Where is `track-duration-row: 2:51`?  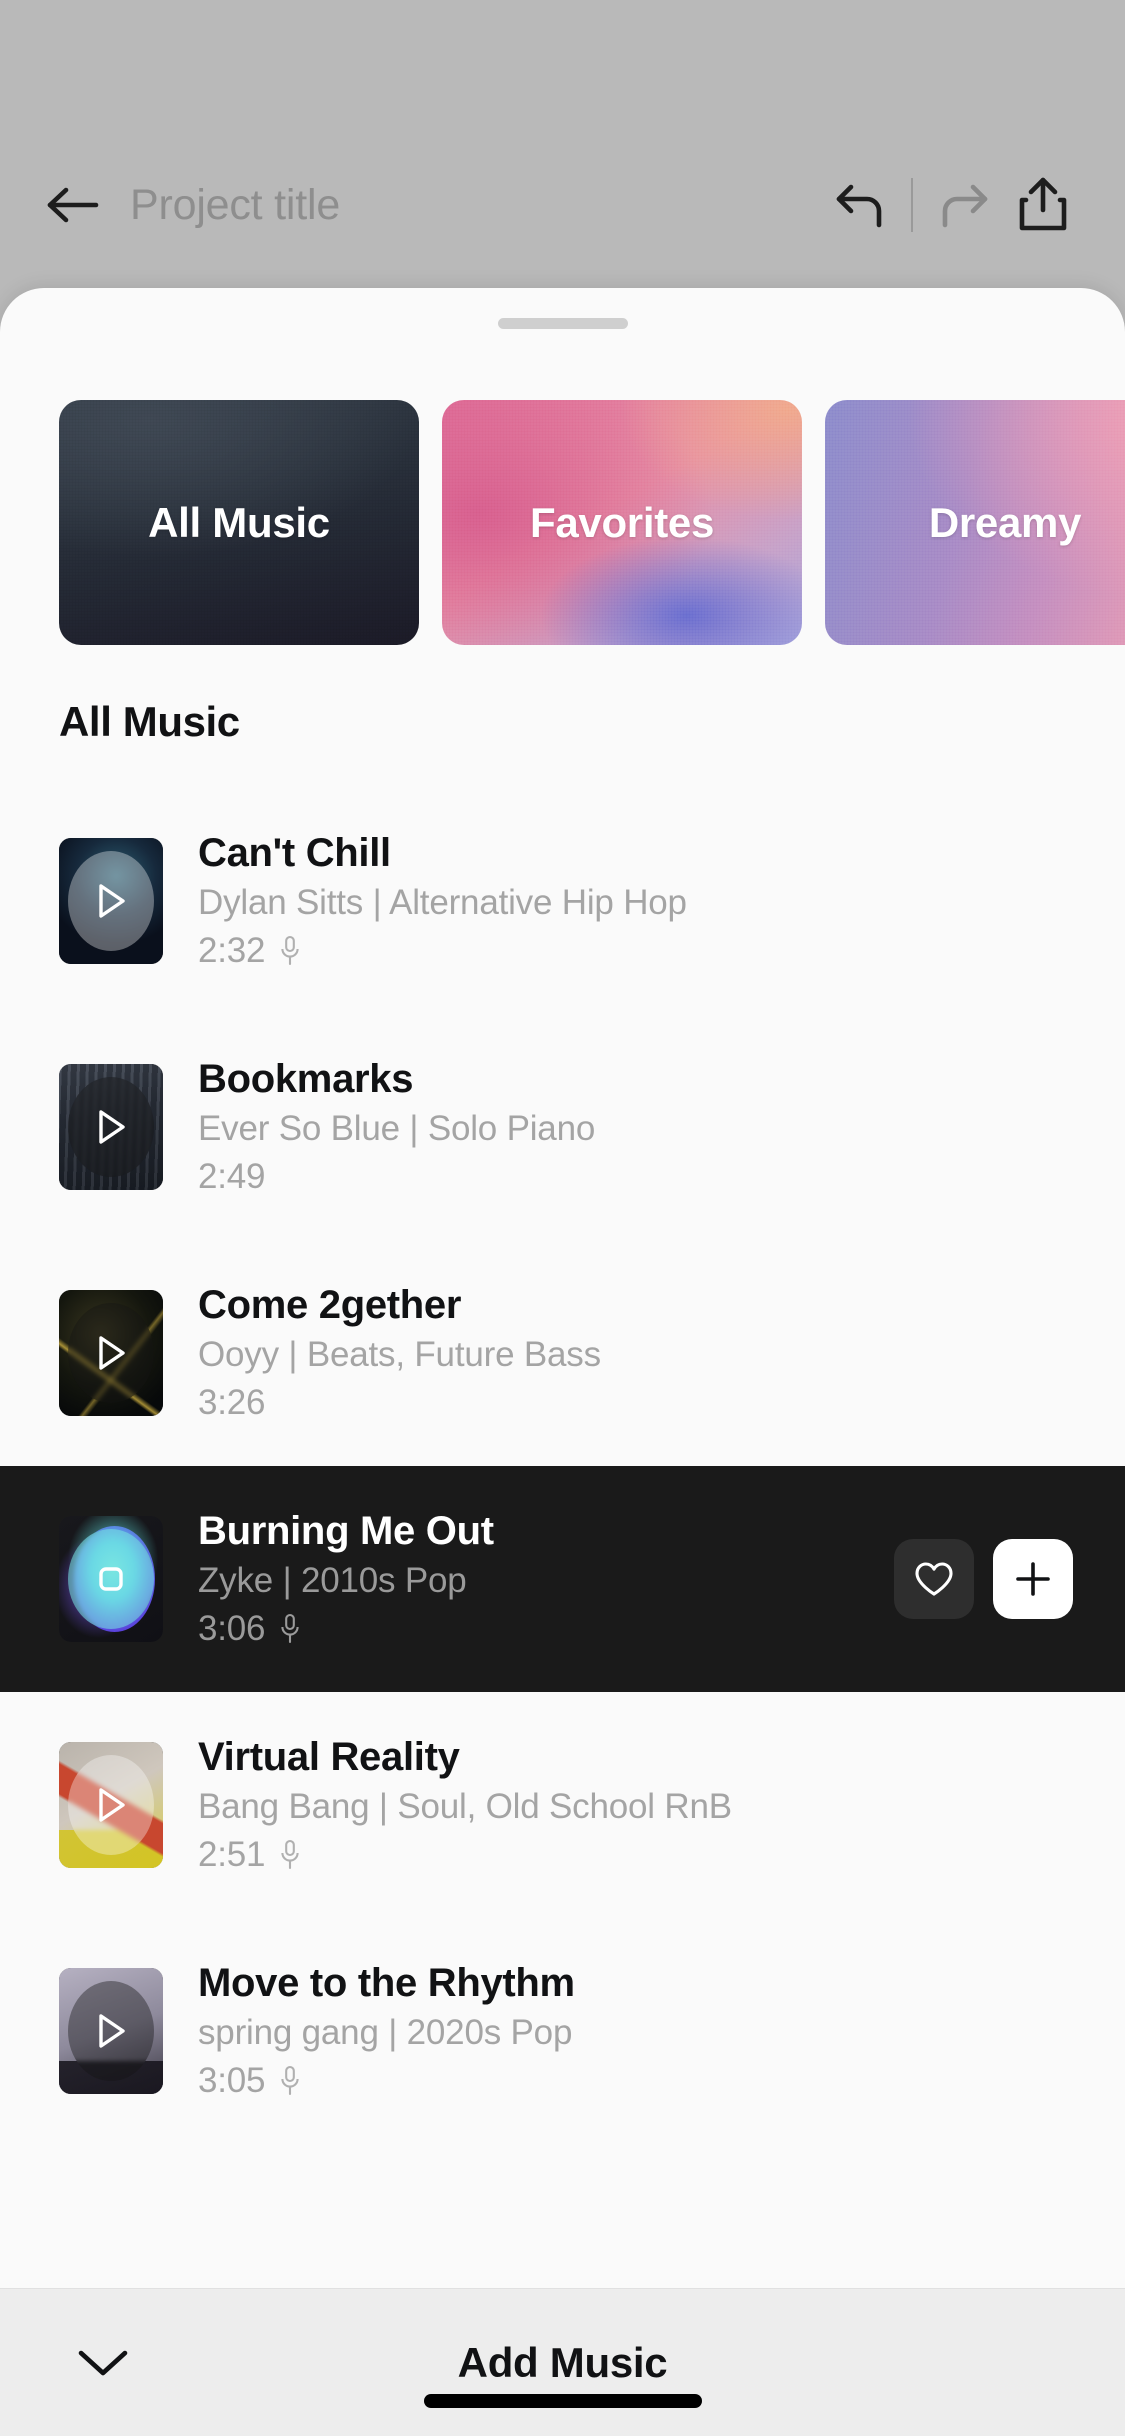
track-duration-row: 2:51 is located at coordinates (635, 1855).